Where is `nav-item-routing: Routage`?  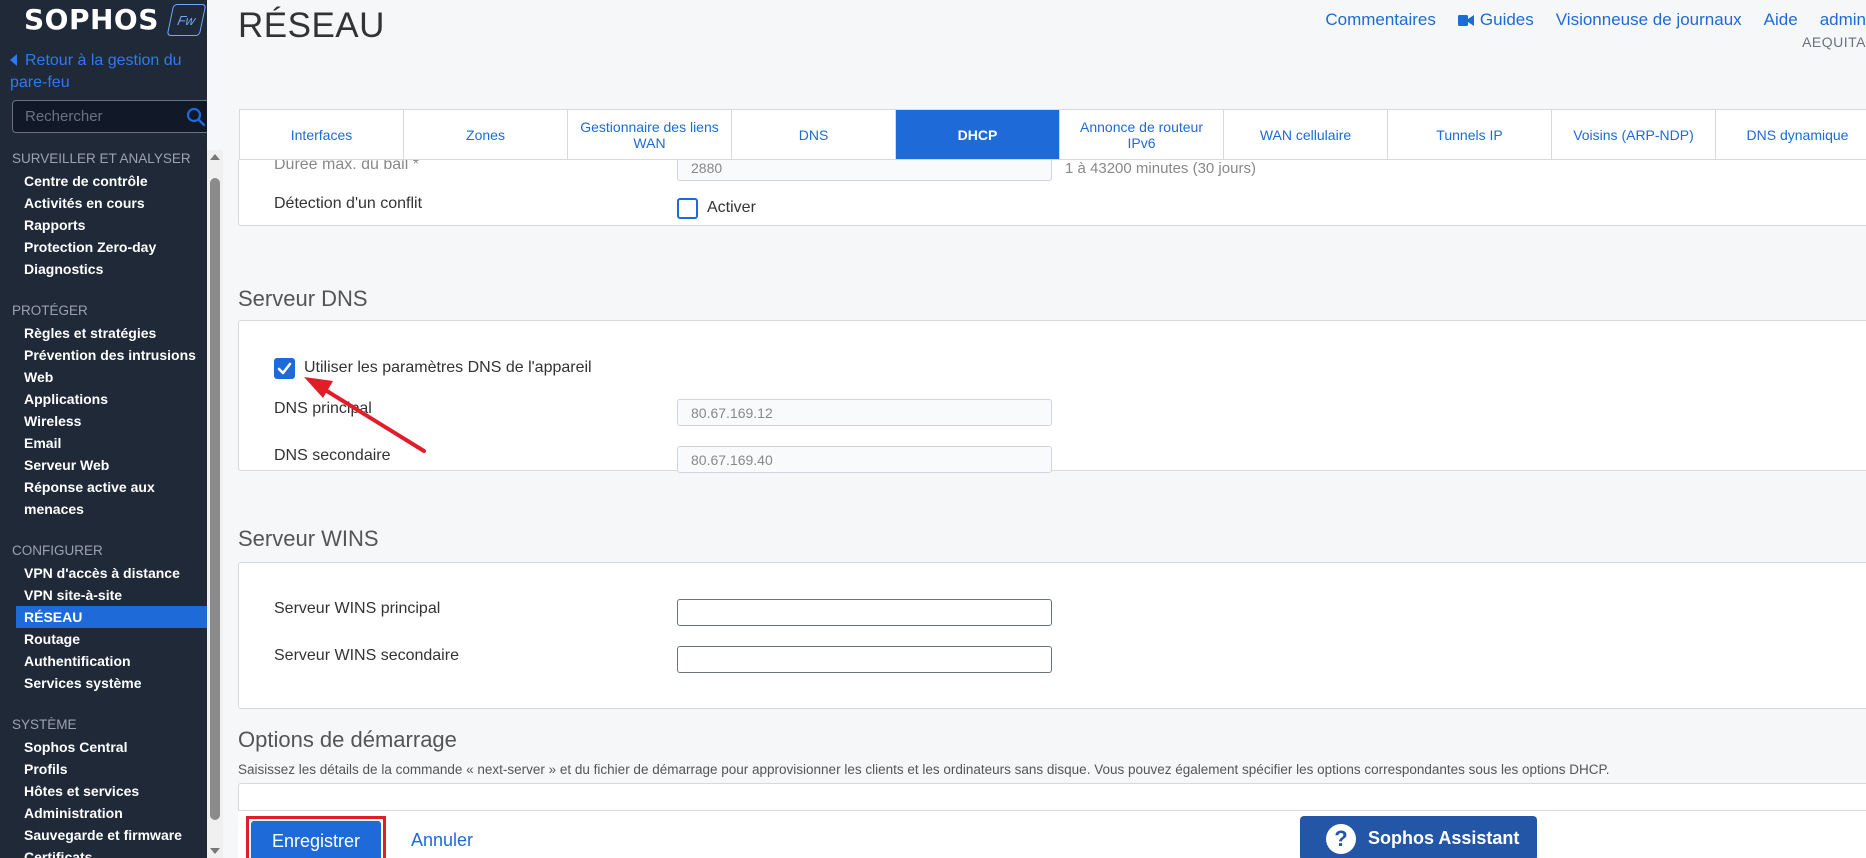
nav-item-routing: Routage is located at coordinates (103, 639).